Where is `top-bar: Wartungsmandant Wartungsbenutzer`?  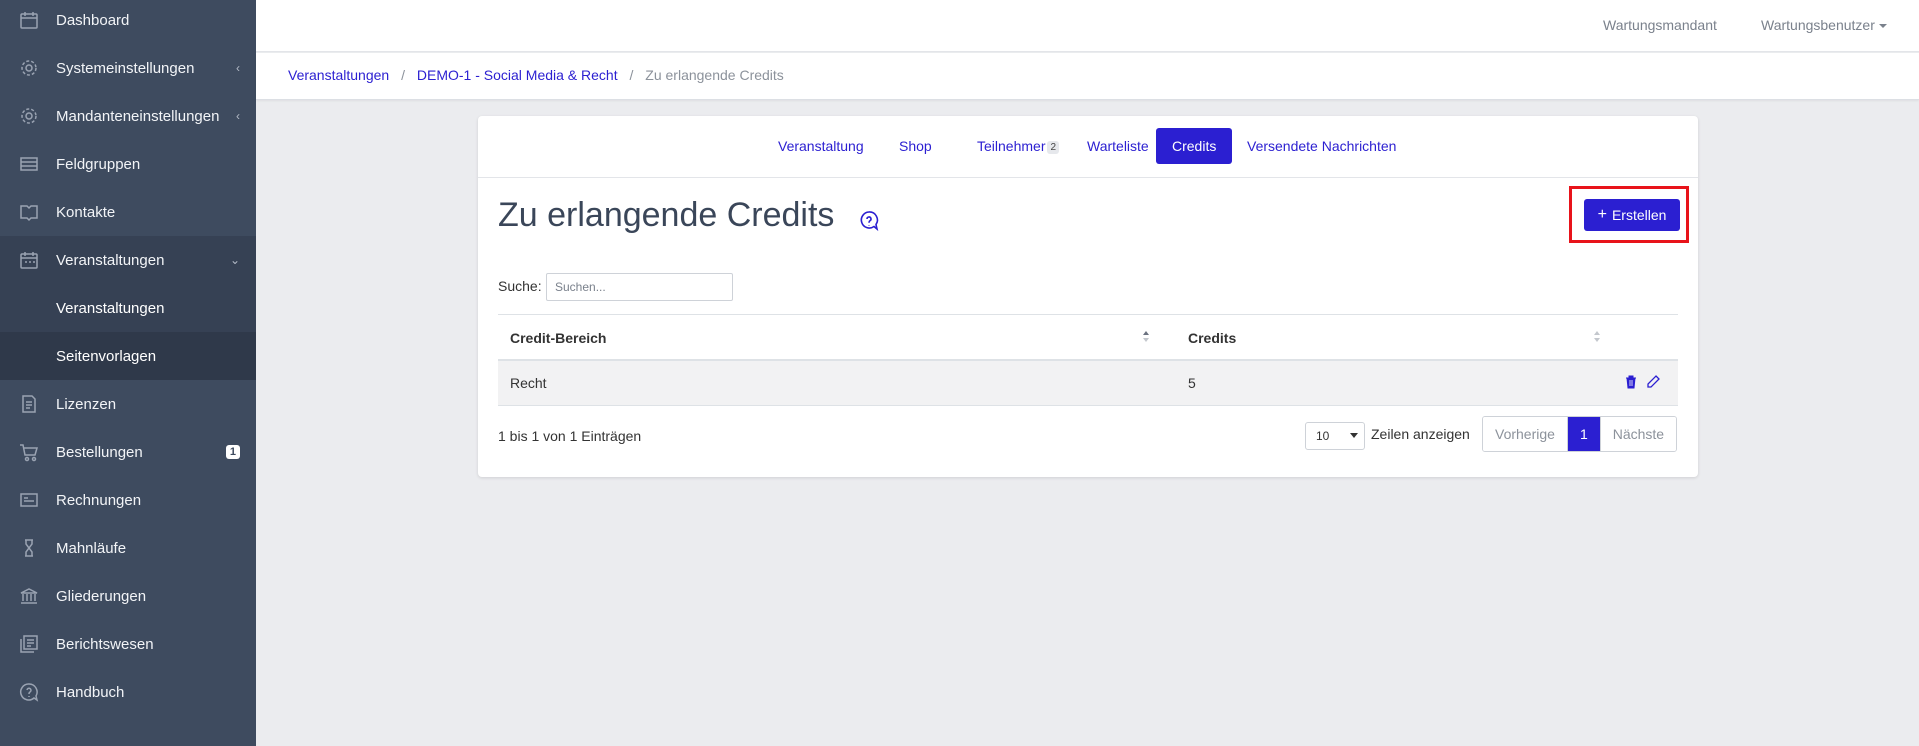
top-bar: Wartungsmandant Wartungsbenutzer is located at coordinates (1087, 26).